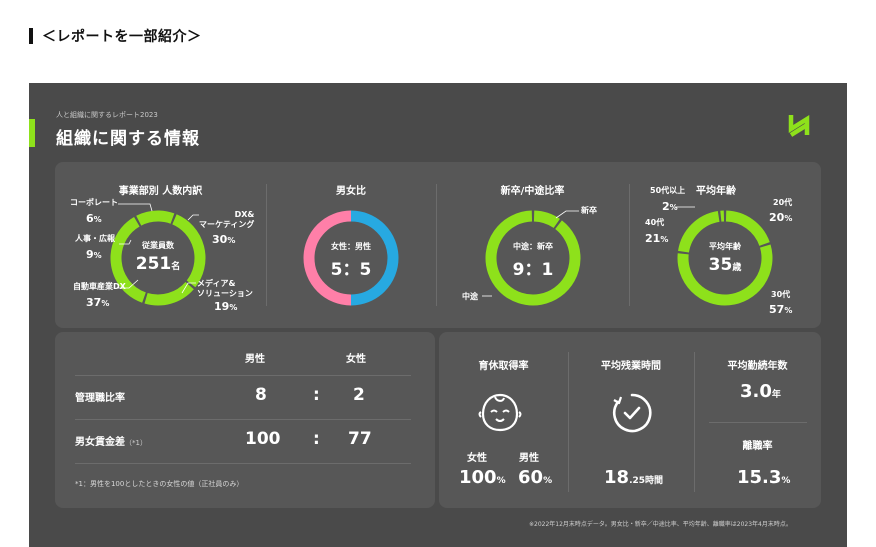 This screenshot has width=876, height=547. What do you see at coordinates (760, 391) in the screenshot?
I see `tenure-value: 3.0年` at bounding box center [760, 391].